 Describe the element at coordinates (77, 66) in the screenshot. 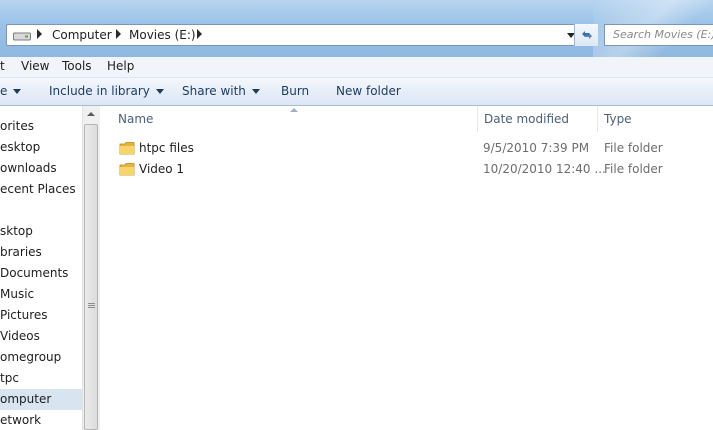

I see `menu-tools: Tools` at that location.